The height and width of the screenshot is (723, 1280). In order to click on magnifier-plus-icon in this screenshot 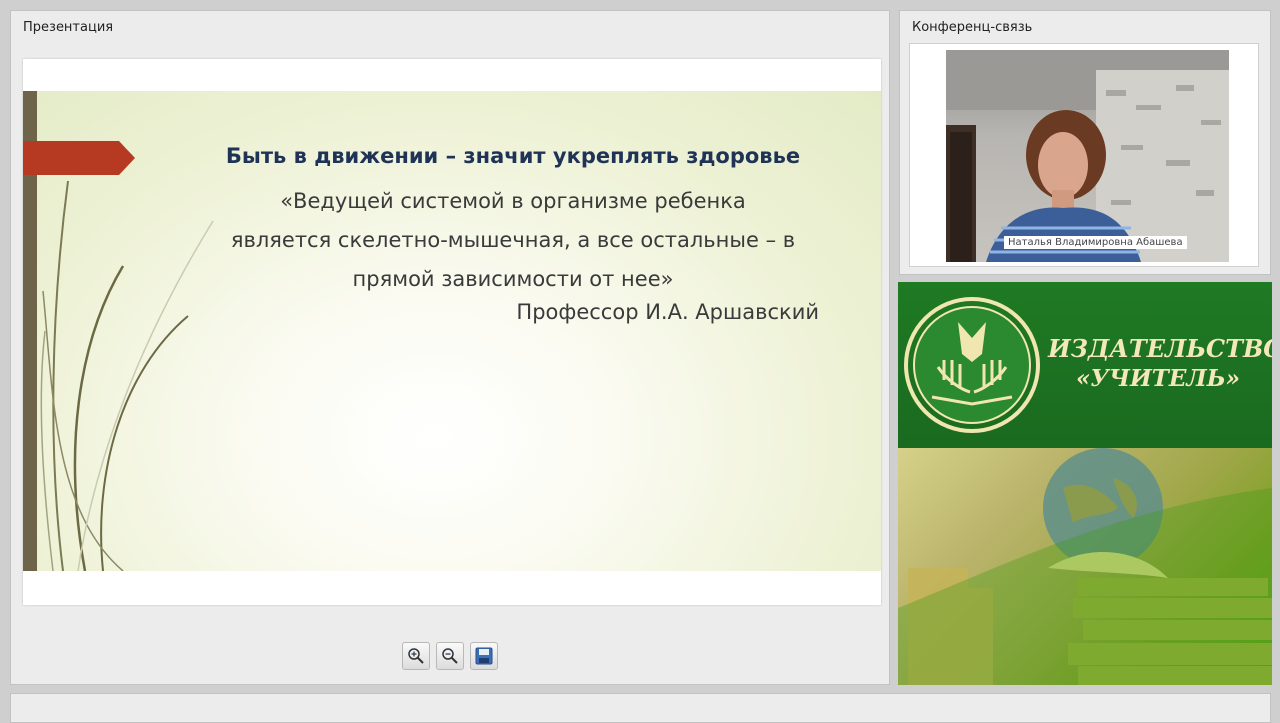, I will do `click(416, 656)`.